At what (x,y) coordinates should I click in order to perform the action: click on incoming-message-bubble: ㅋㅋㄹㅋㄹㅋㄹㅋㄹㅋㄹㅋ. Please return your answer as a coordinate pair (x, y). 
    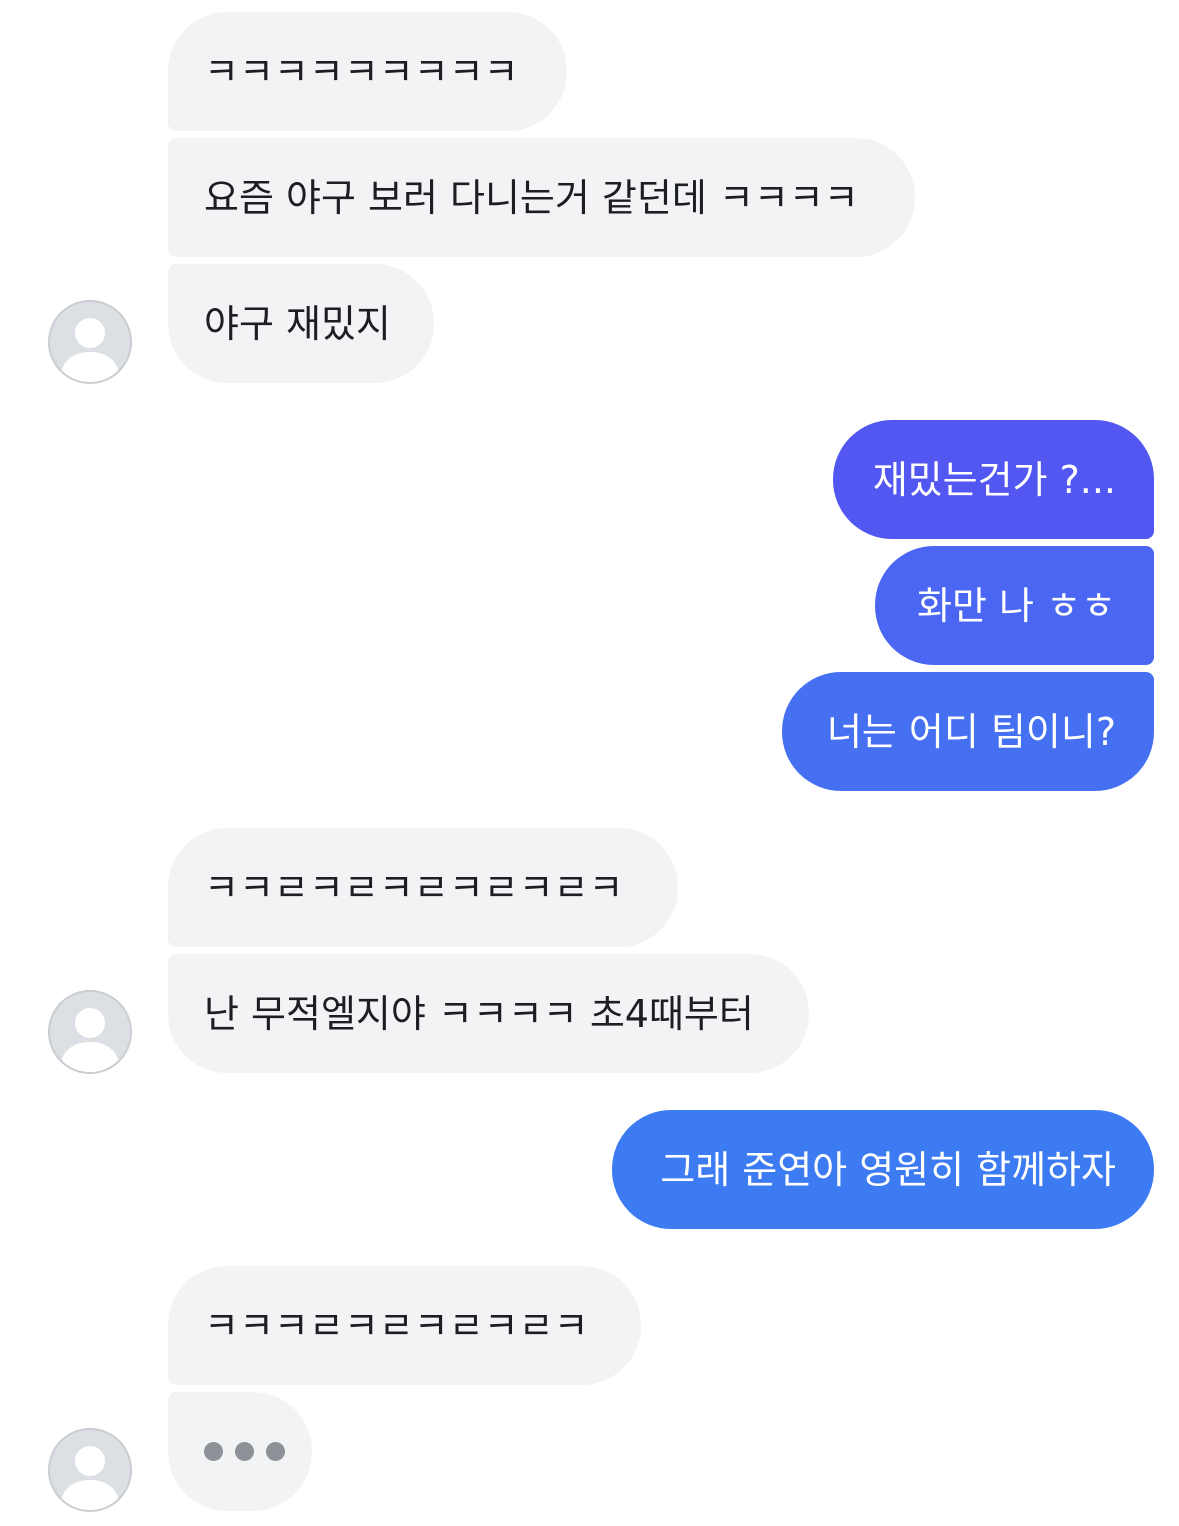
    Looking at the image, I should click on (423, 887).